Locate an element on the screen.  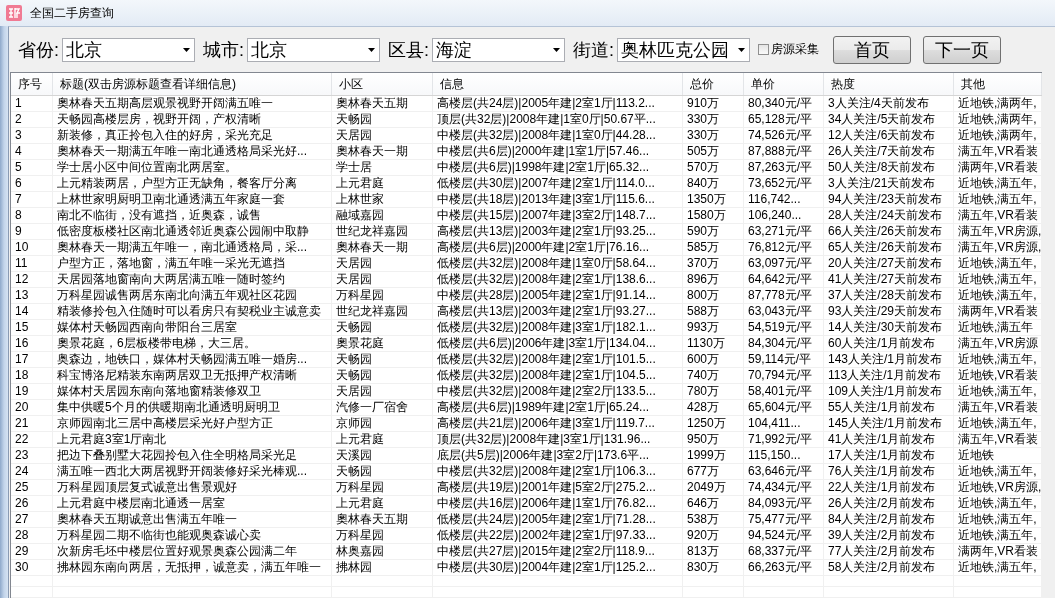
table-cell: 84,304元/平 is located at coordinates (784, 343).